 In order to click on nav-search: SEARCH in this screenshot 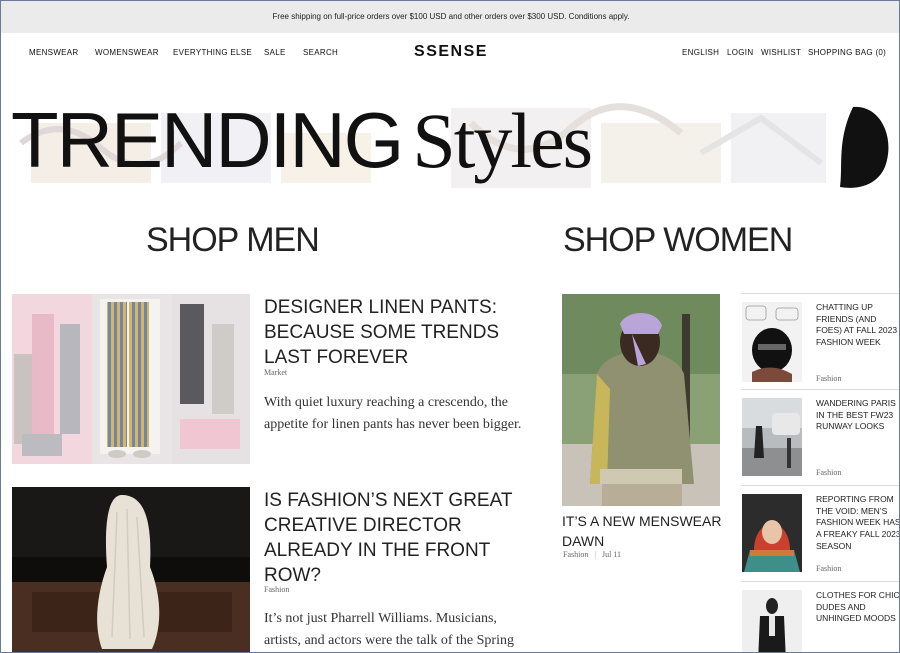, I will do `click(320, 52)`.